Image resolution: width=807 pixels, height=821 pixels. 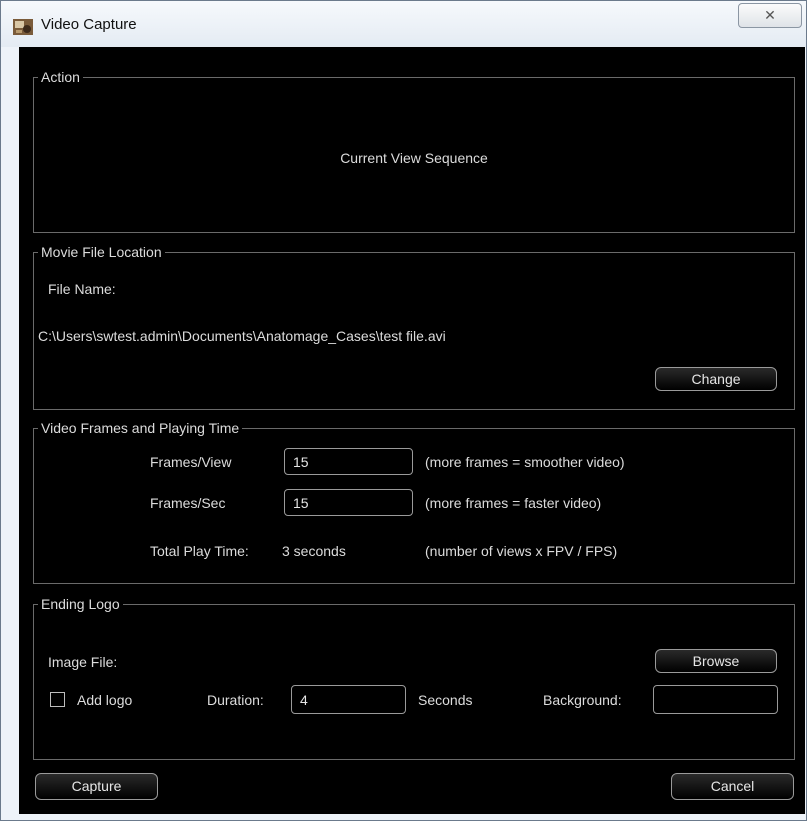 I want to click on duration-label: Duration:, so click(x=235, y=700).